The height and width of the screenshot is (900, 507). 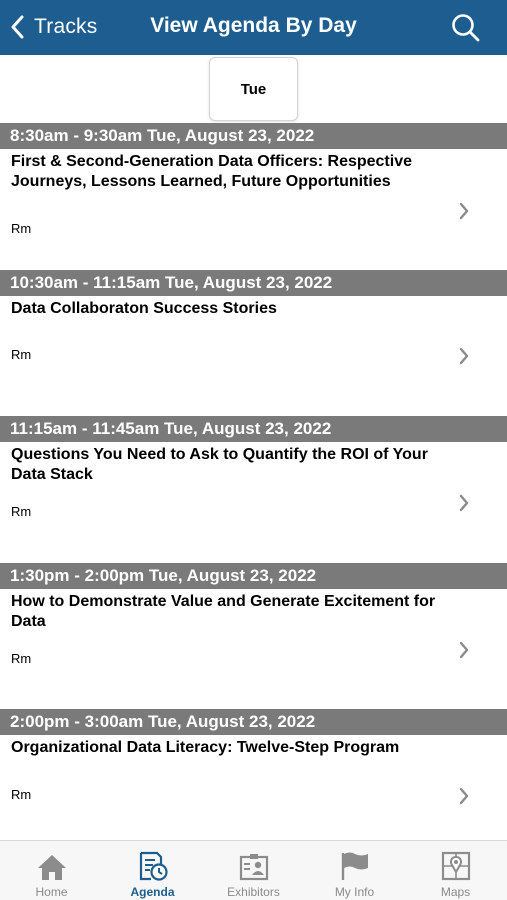 I want to click on day-tab-tue: Tue, so click(x=253, y=89).